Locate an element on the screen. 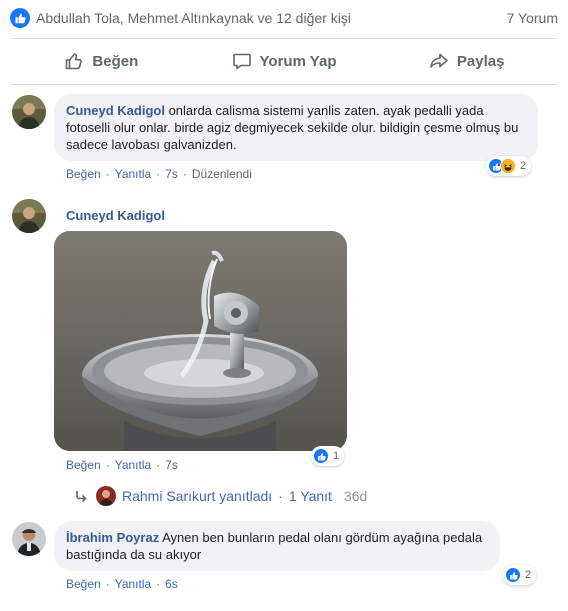  like-label: Beğen is located at coordinates (115, 61).